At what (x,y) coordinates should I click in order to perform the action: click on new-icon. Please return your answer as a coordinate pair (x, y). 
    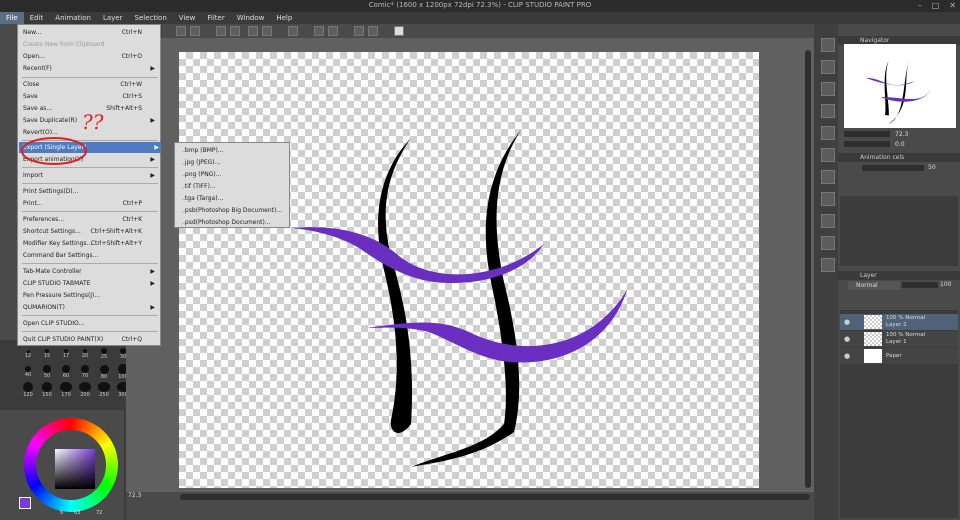
    Looking at the image, I should click on (181, 31).